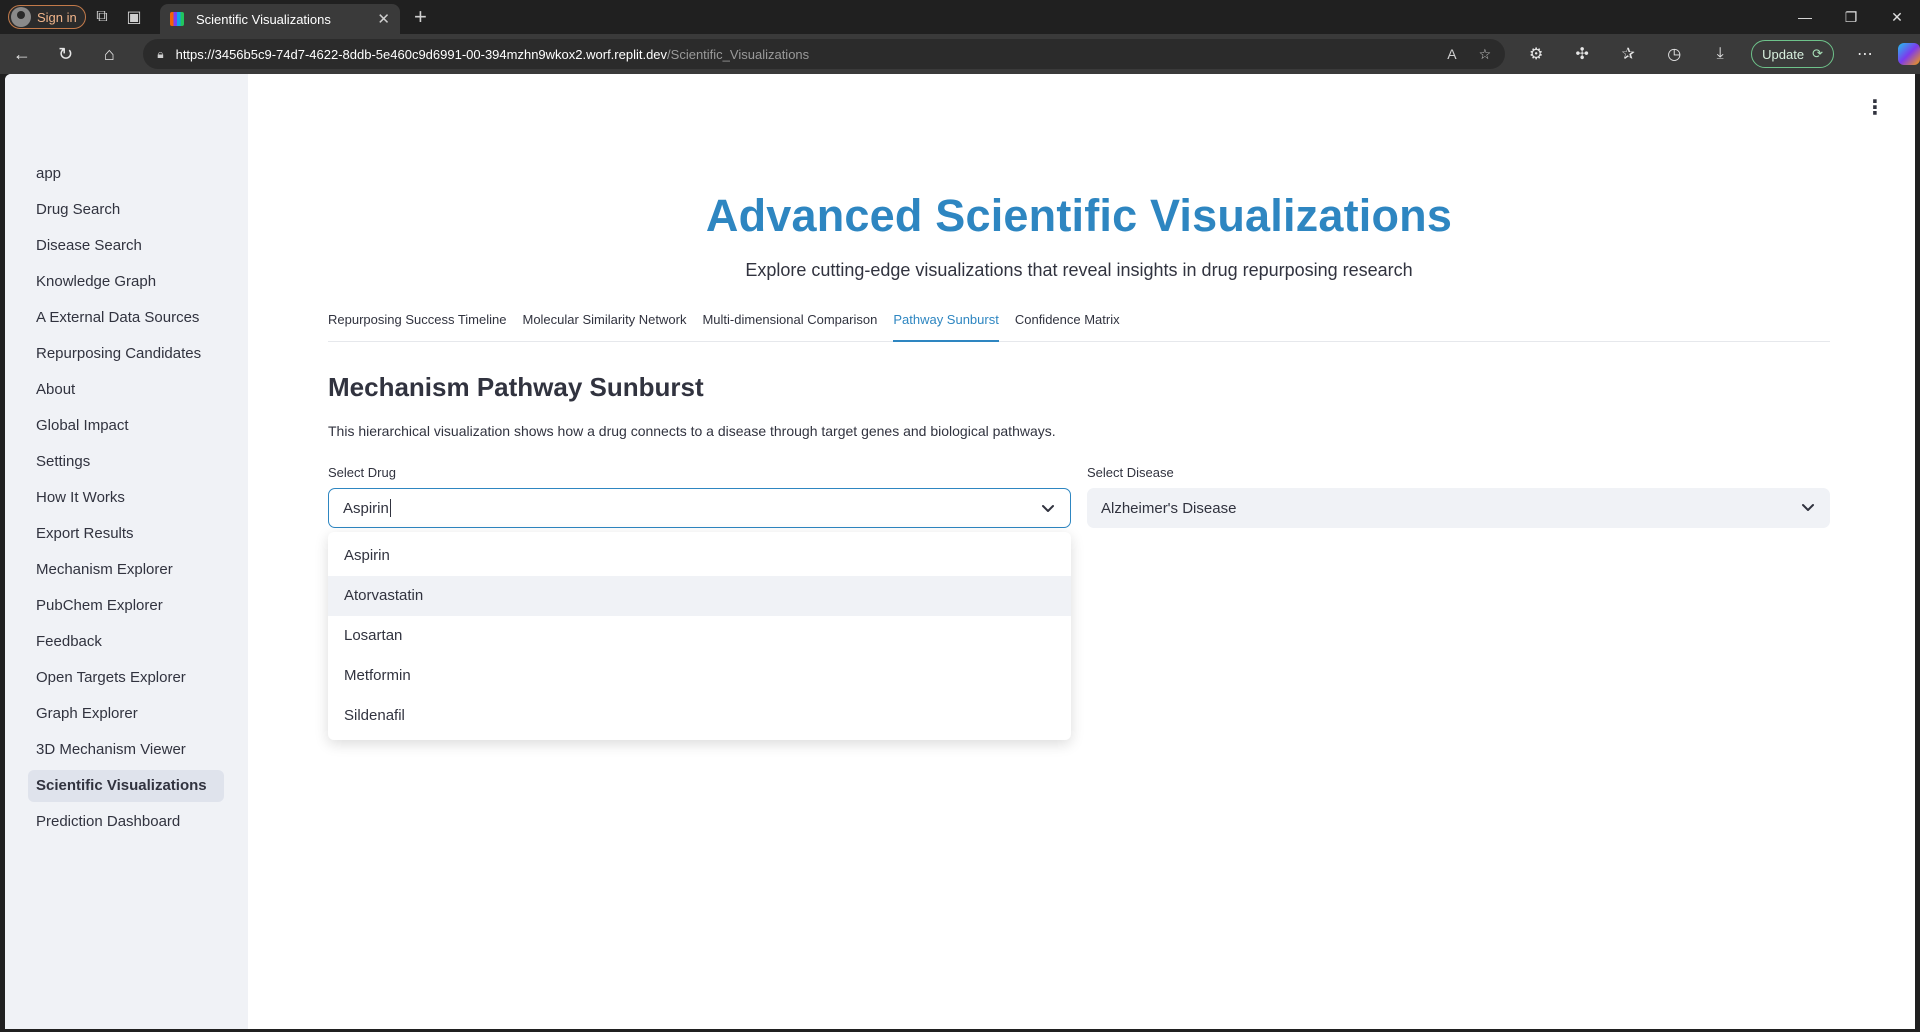 The height and width of the screenshot is (1032, 1920). What do you see at coordinates (102, 17) in the screenshot?
I see `workspaces-icon: ⧉` at bounding box center [102, 17].